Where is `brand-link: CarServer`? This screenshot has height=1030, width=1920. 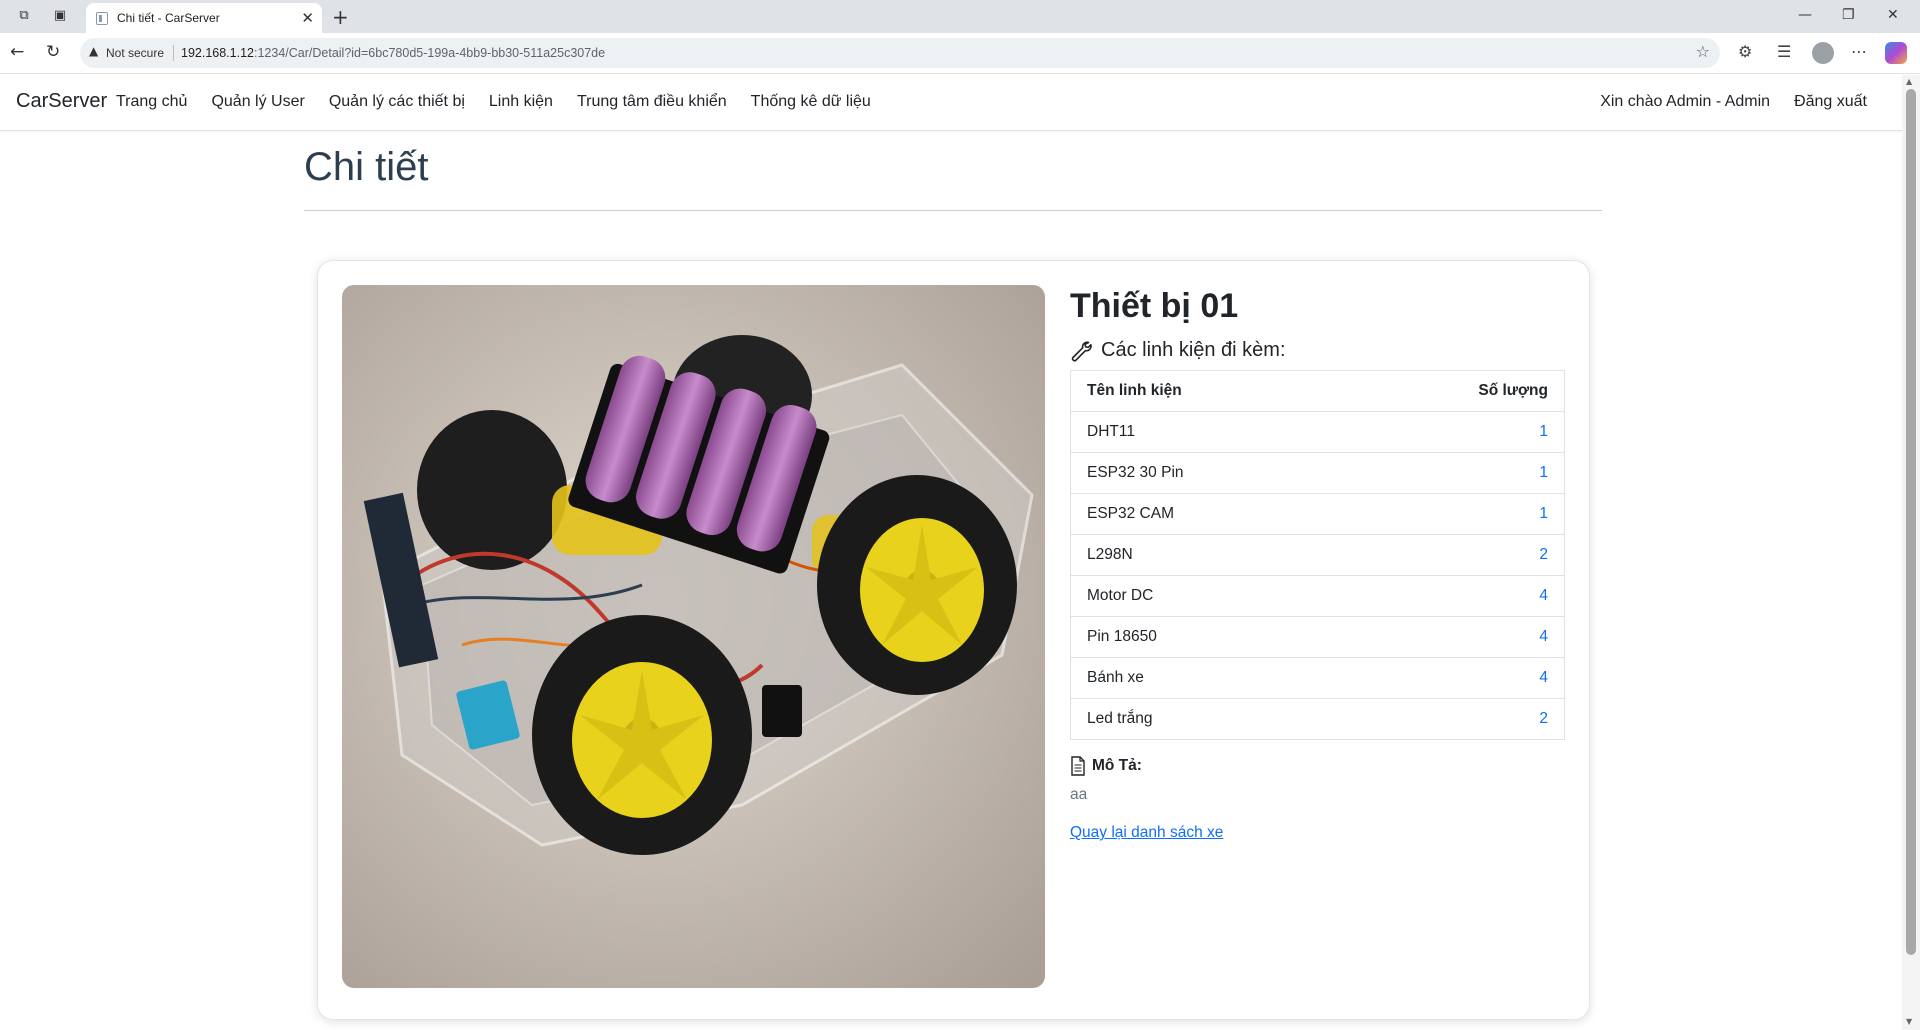
brand-link: CarServer is located at coordinates (61, 101).